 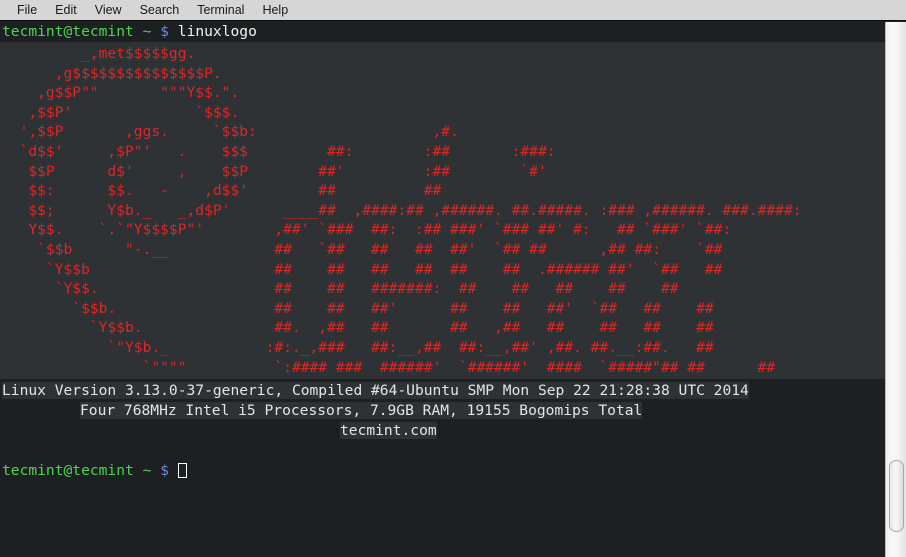 What do you see at coordinates (160, 10) in the screenshot?
I see `menu-search: Search` at bounding box center [160, 10].